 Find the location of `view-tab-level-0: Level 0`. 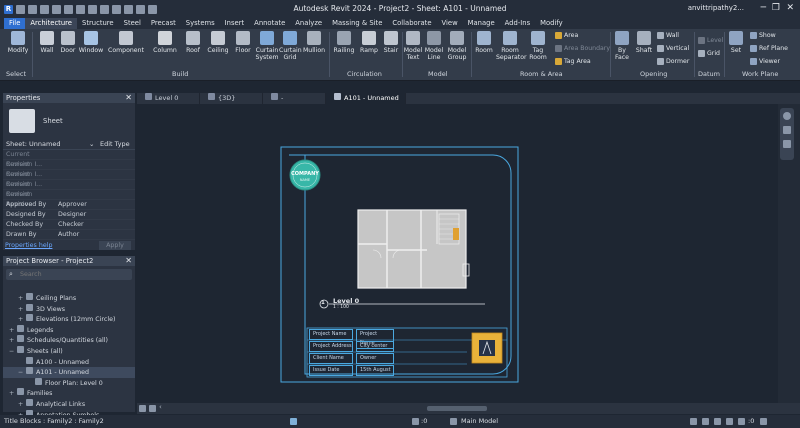

view-tab-level-0: Level 0 is located at coordinates (168, 98).